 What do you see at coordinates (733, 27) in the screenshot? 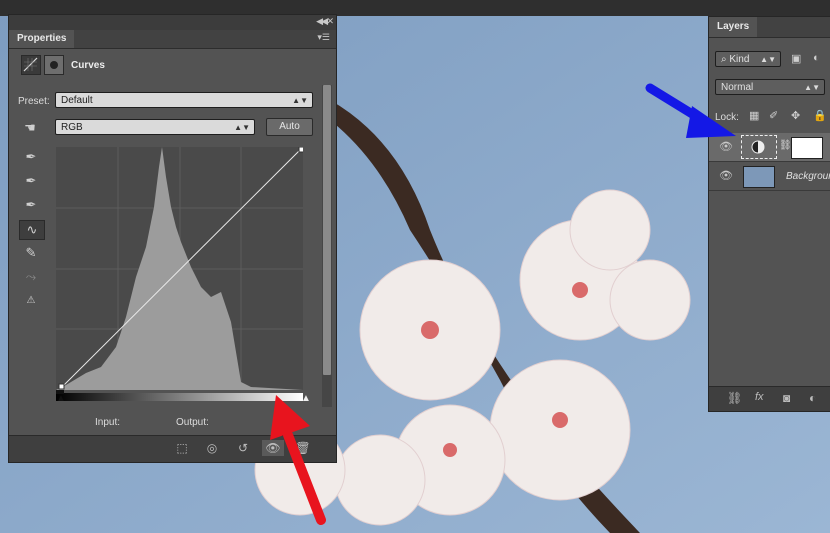
I see `tab-layers: Layers` at bounding box center [733, 27].